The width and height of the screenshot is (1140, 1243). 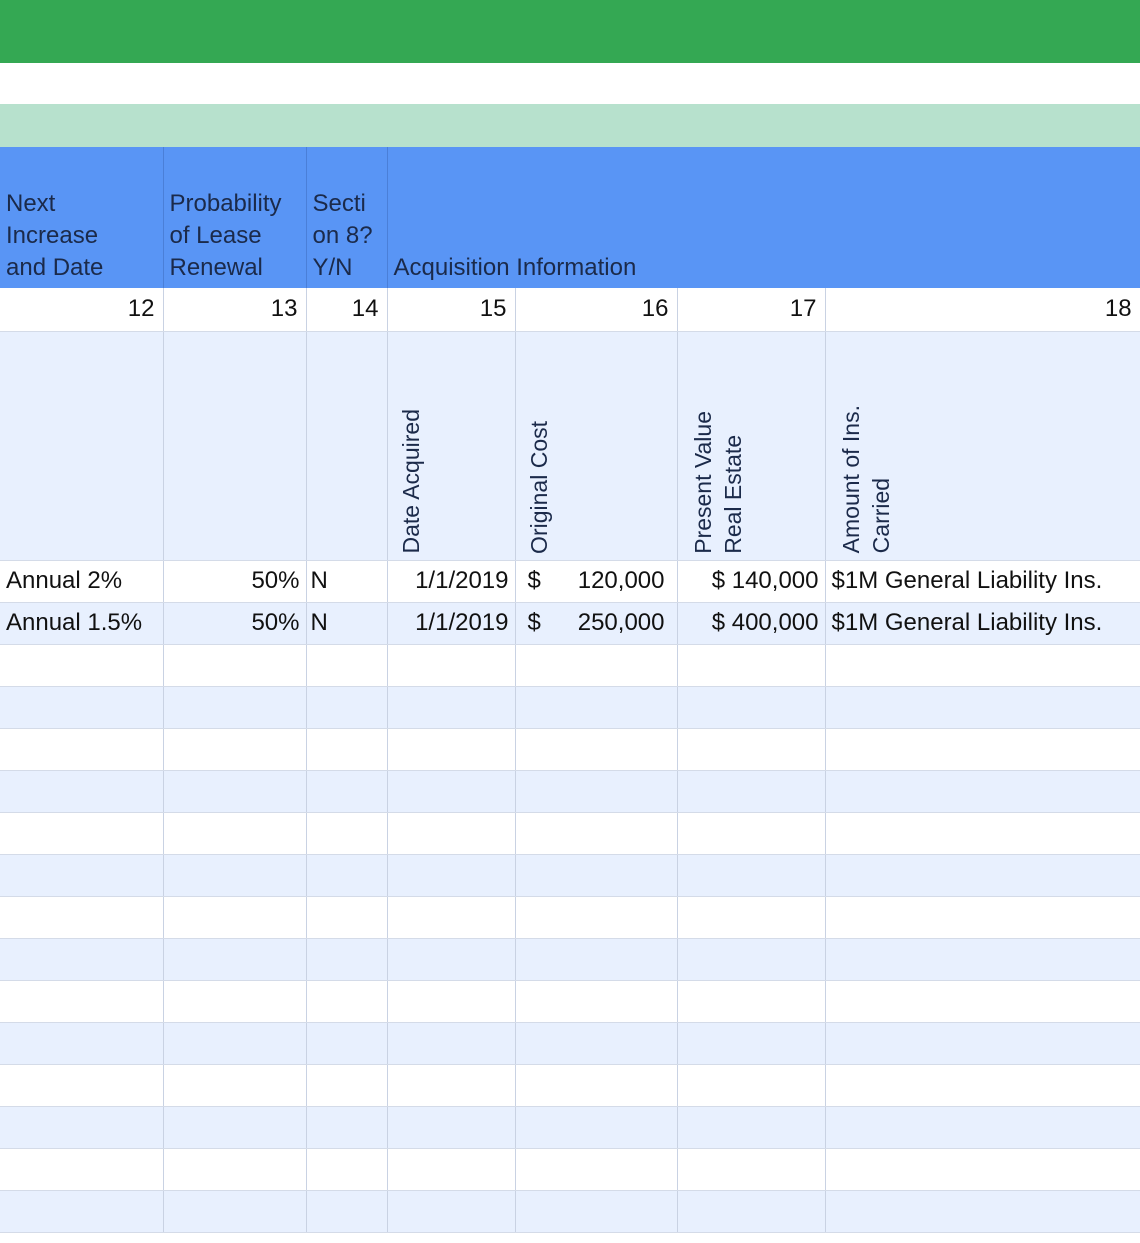 What do you see at coordinates (570, 84) in the screenshot?
I see `blank-row` at bounding box center [570, 84].